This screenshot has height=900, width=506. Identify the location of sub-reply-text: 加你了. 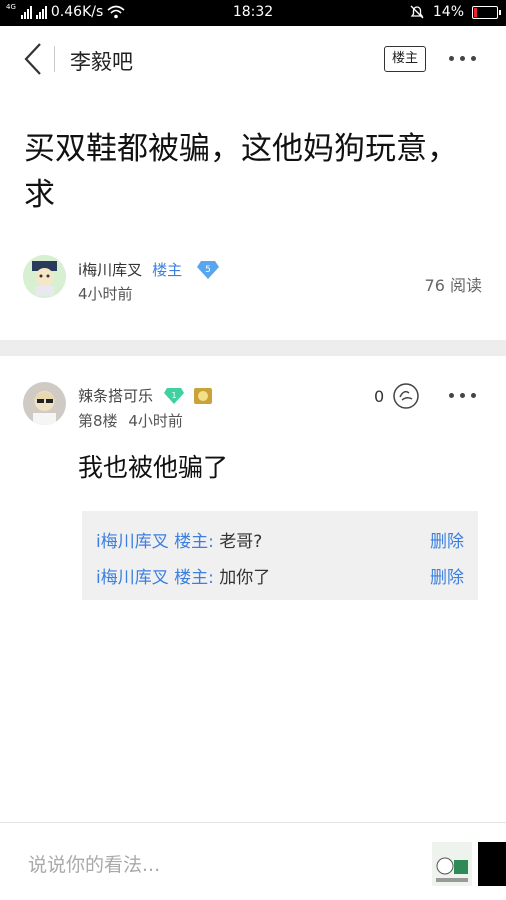
(245, 578).